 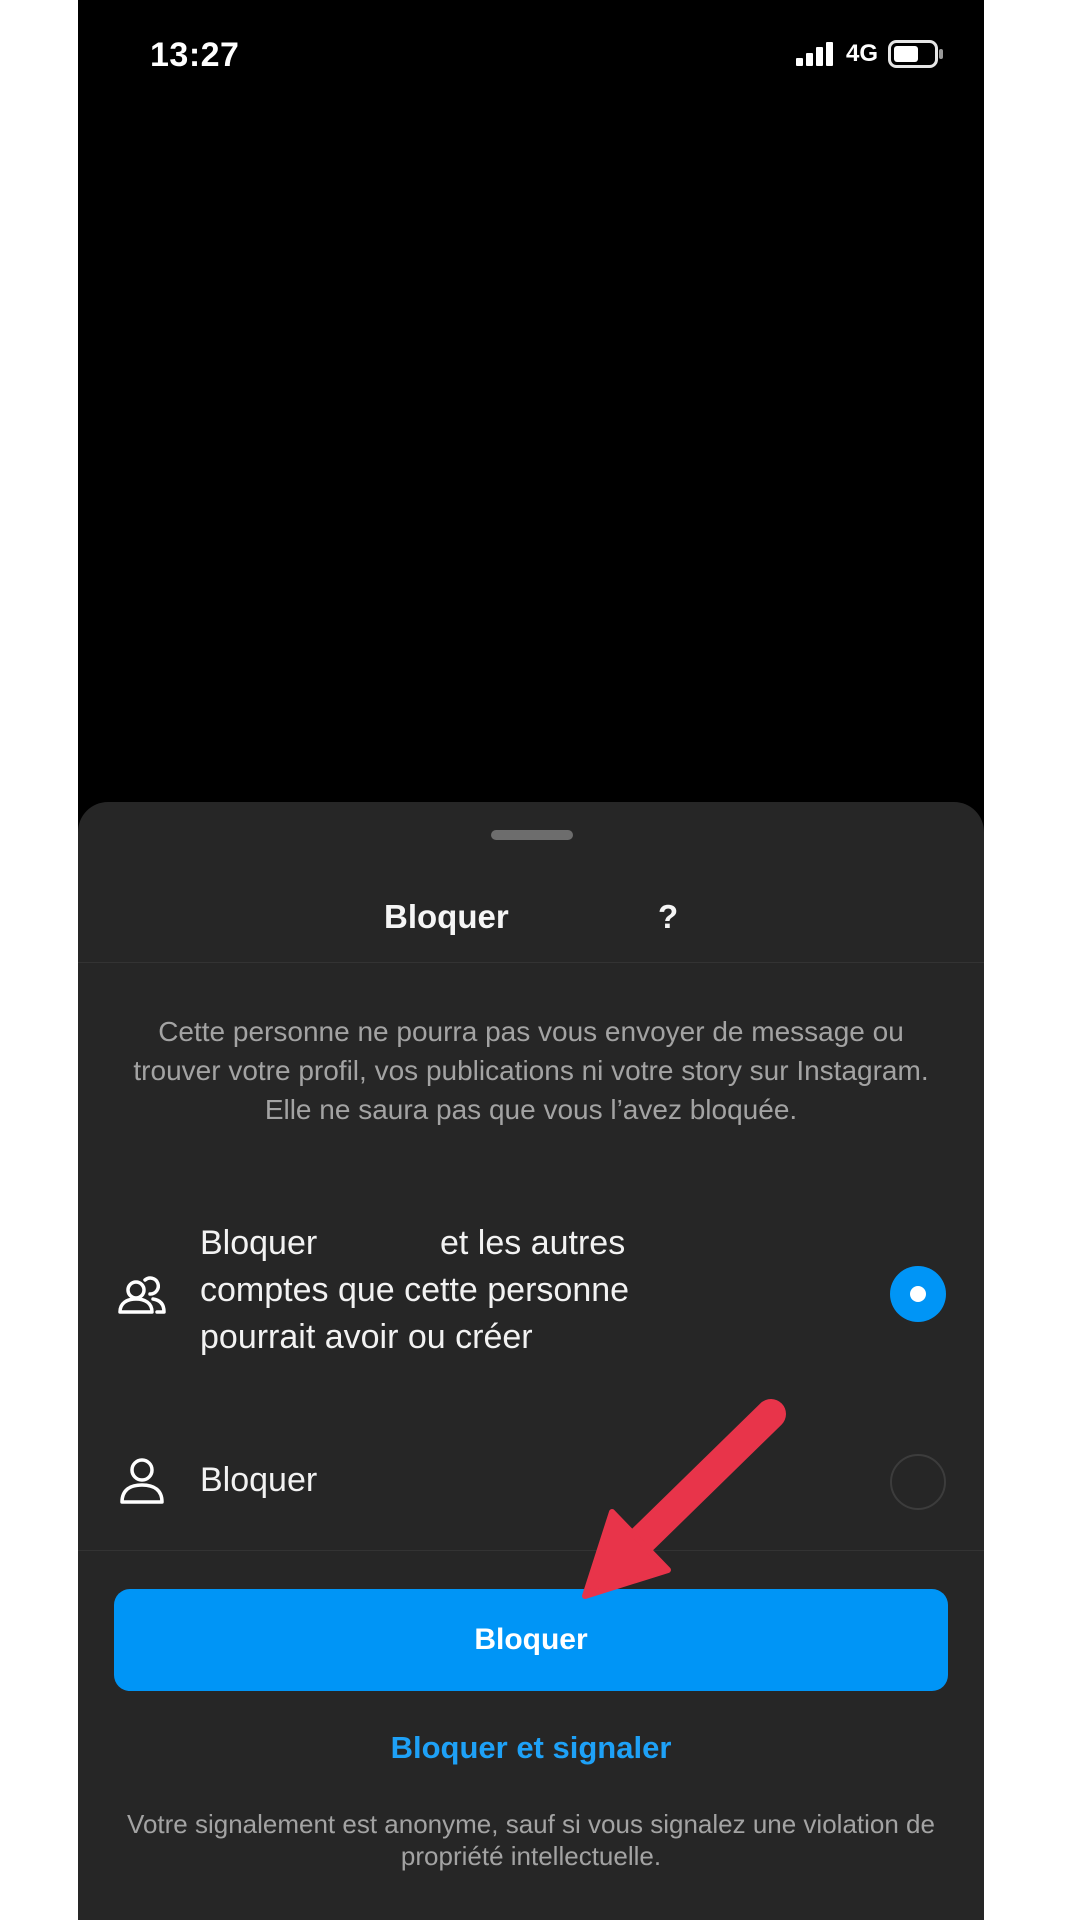 I want to click on sheet-title-verb: Bloquer, so click(x=446, y=916).